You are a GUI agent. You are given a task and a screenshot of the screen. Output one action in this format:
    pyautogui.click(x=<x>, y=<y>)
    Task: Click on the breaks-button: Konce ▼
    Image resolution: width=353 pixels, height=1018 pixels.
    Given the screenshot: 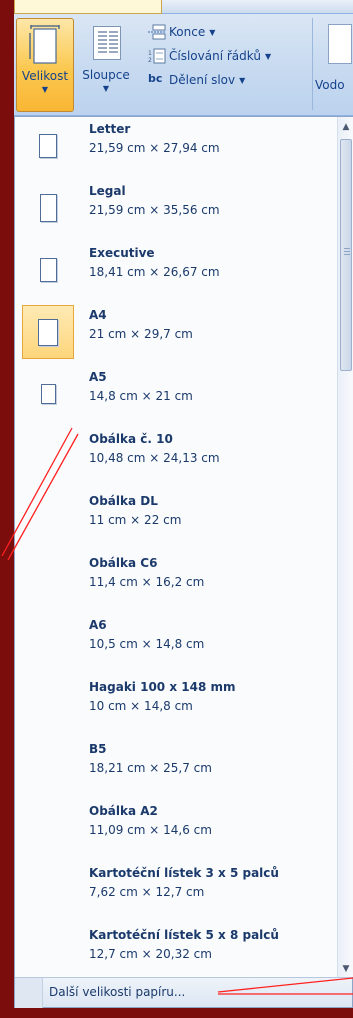 What is the action you would take?
    pyautogui.click(x=181, y=32)
    